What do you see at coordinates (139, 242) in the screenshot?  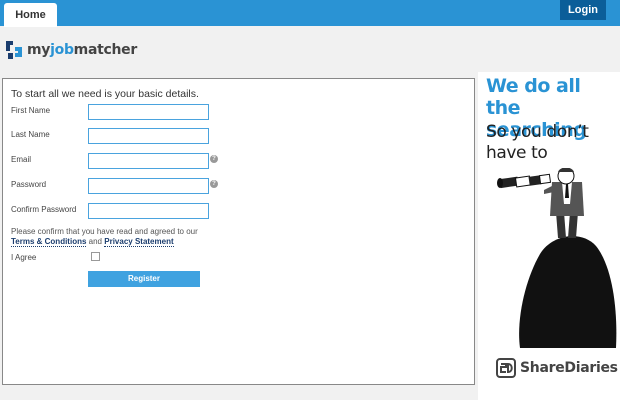 I see `privacy-link: Privacy Statement` at bounding box center [139, 242].